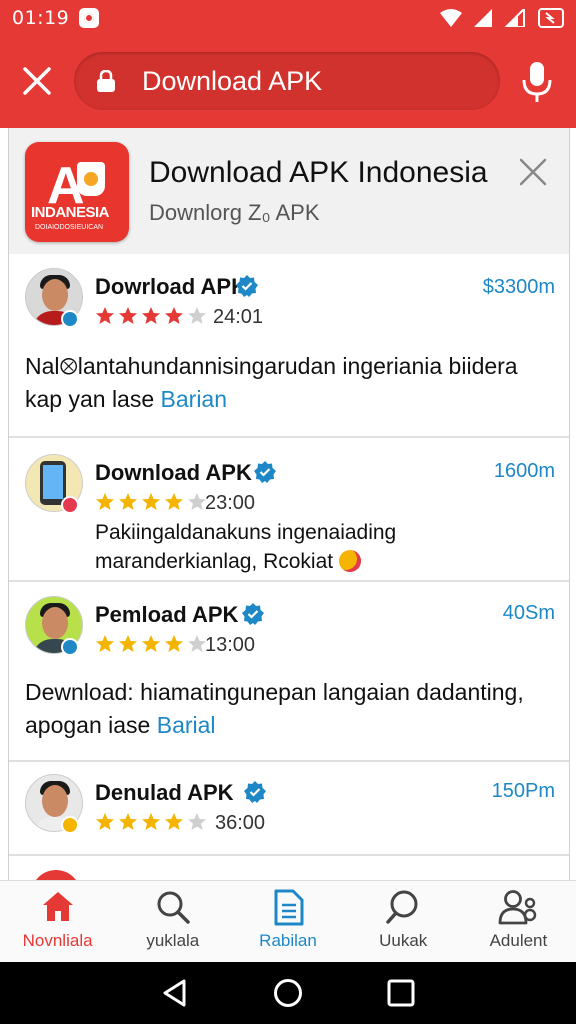 The width and height of the screenshot is (576, 1024). I want to click on review-link: Barian, so click(194, 399).